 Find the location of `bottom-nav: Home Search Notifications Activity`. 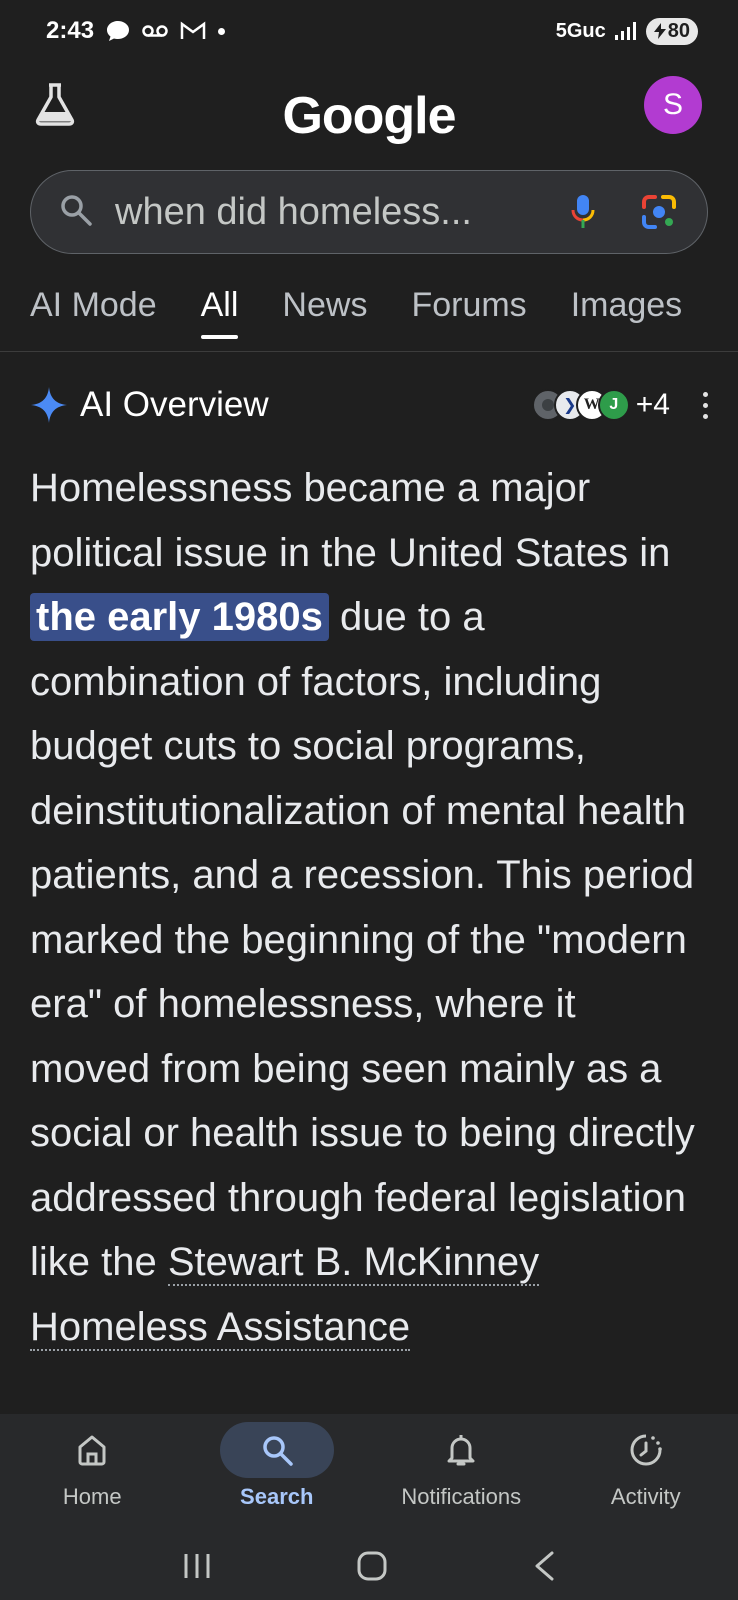

bottom-nav: Home Search Notifications Activity is located at coordinates (369, 1473).